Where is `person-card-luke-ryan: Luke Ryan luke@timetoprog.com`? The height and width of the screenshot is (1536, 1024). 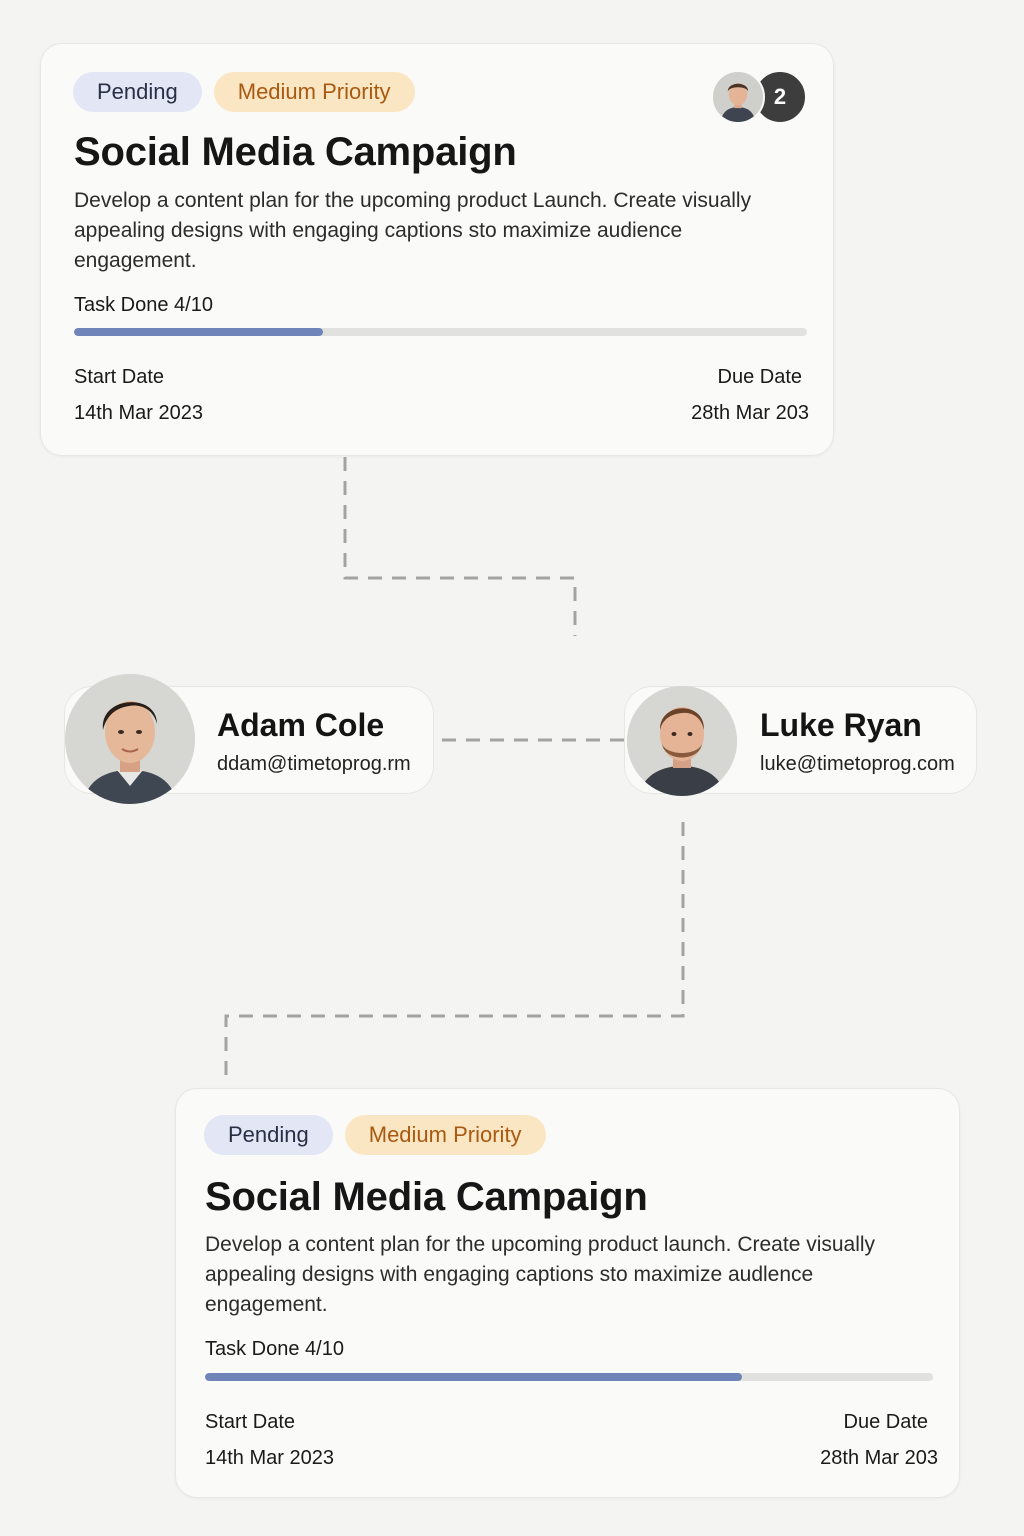 person-card-luke-ryan: Luke Ryan luke@timetoprog.com is located at coordinates (800, 741).